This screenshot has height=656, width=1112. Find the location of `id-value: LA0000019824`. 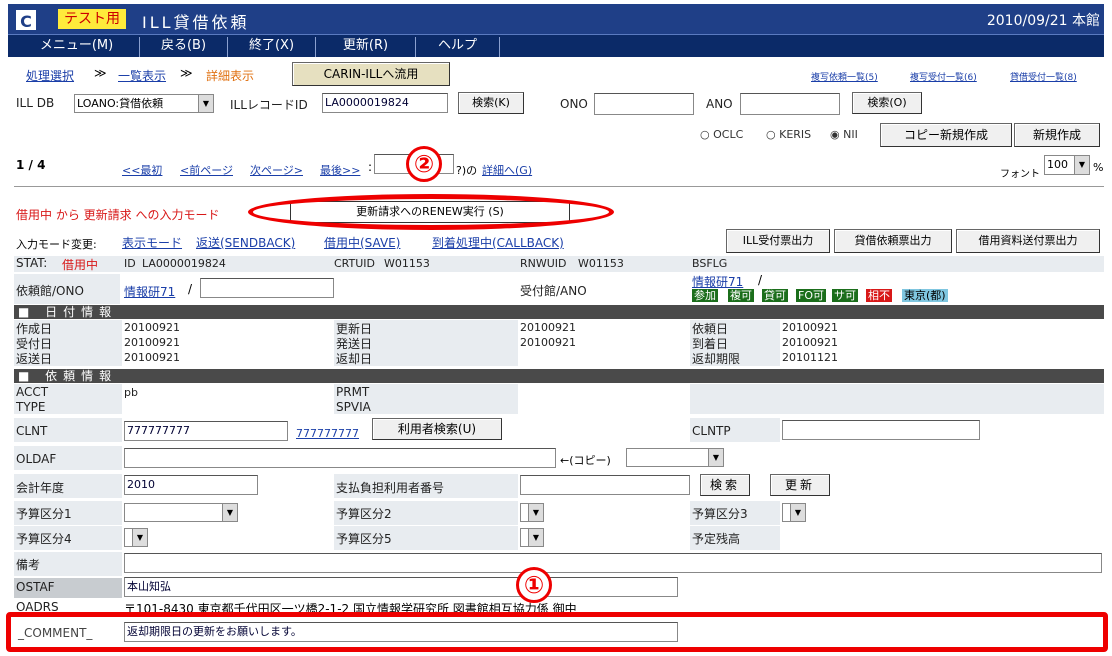

id-value: LA0000019824 is located at coordinates (184, 263).